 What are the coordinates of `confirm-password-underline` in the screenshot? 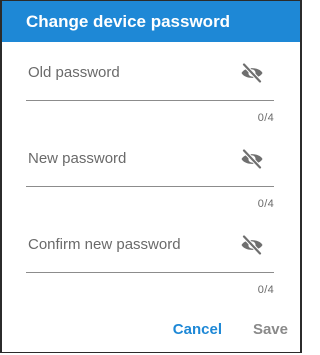 It's located at (150, 272).